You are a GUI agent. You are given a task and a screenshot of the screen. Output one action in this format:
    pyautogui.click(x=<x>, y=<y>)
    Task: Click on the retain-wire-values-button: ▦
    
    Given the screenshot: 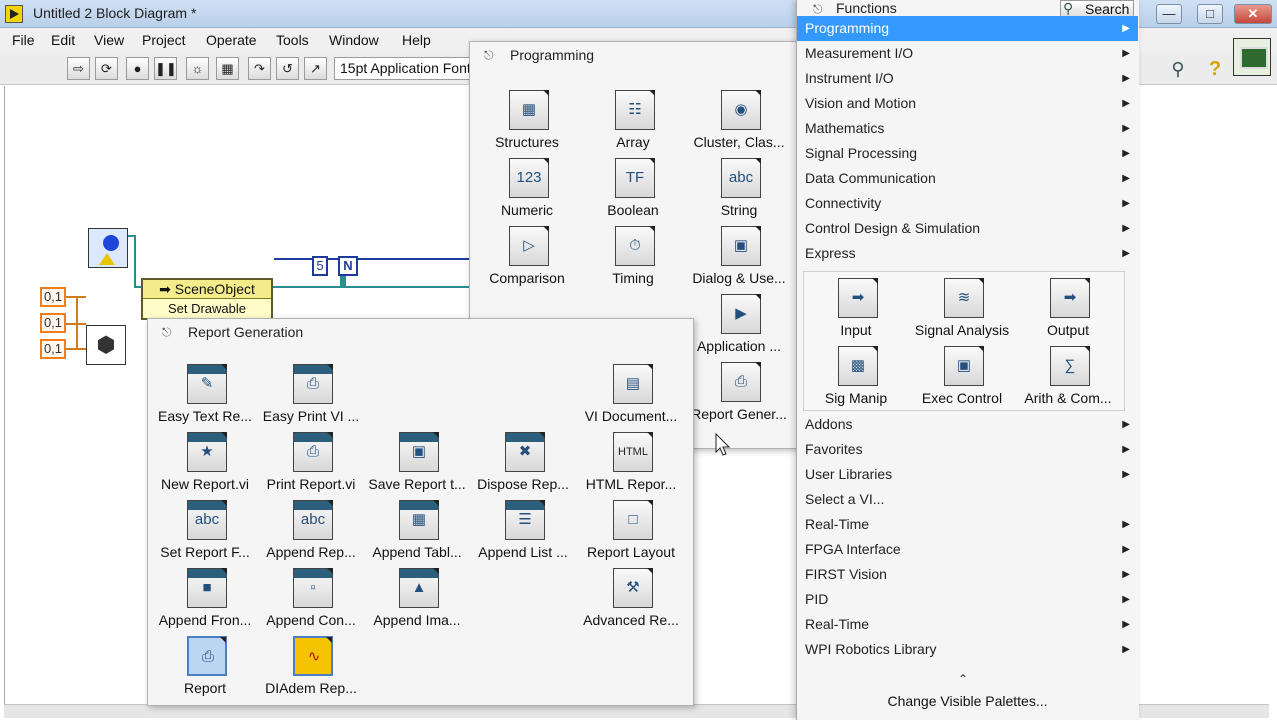 What is the action you would take?
    pyautogui.click(x=227, y=68)
    